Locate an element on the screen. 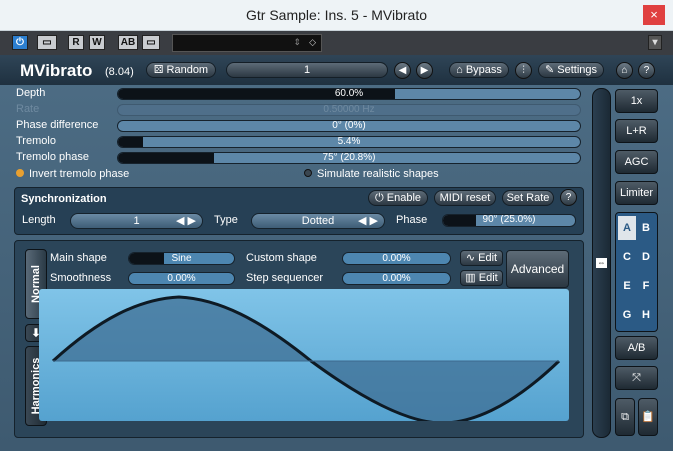  slot-d: D is located at coordinates (646, 257).